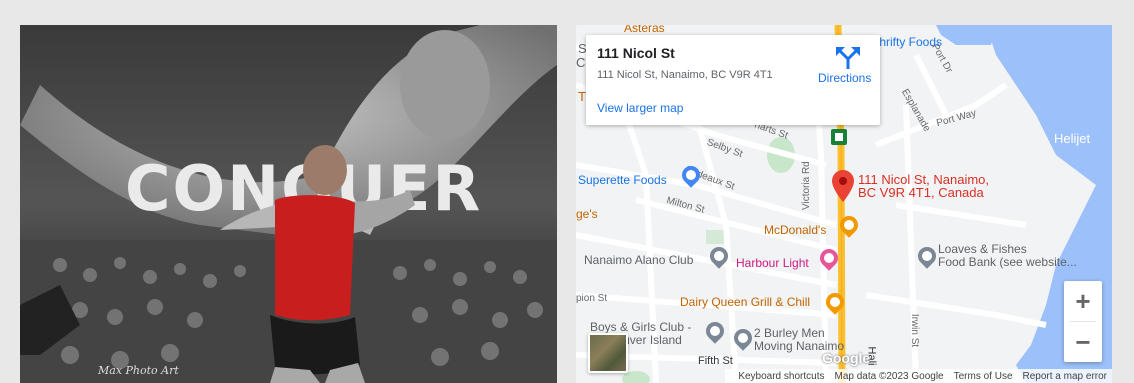 The height and width of the screenshot is (383, 1134). Describe the element at coordinates (907, 42) in the screenshot. I see `poi-thrifty-foods: Thrifty Foods` at that location.